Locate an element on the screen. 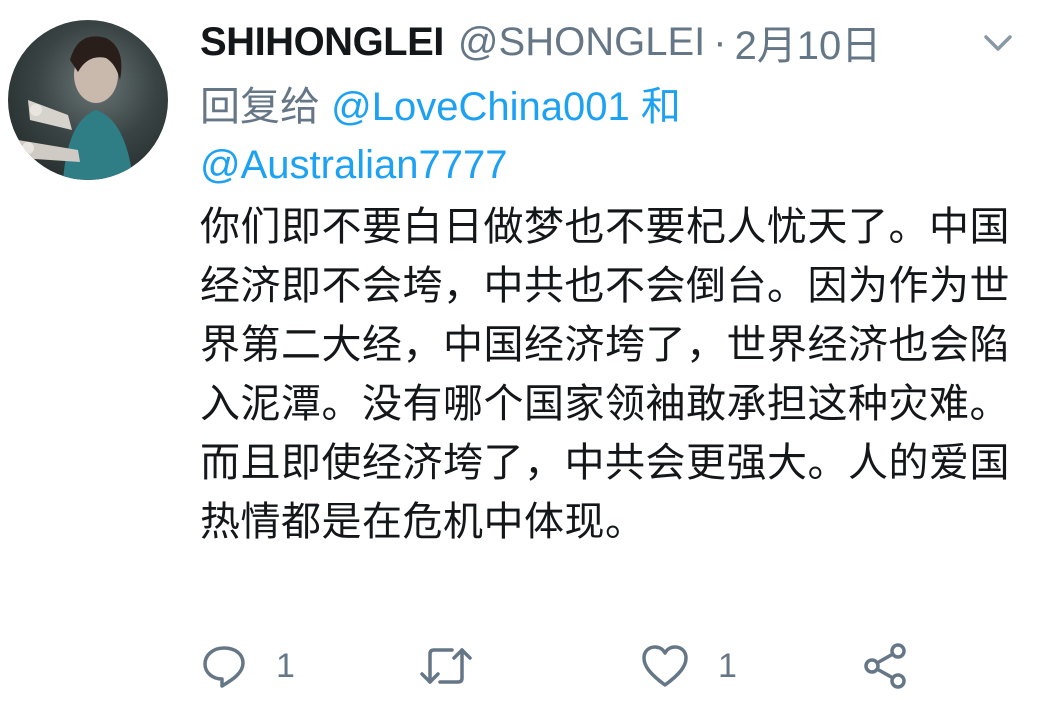 Image resolution: width=1051 pixels, height=724 pixels. avatar is located at coordinates (88, 100).